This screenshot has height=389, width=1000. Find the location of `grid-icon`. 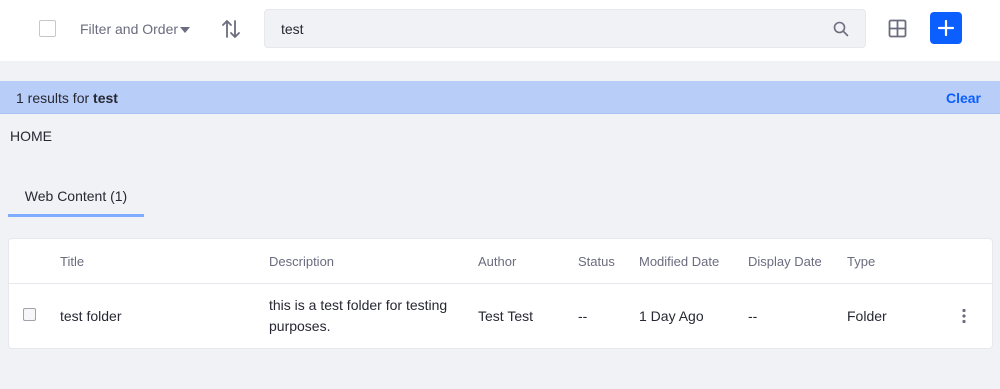

grid-icon is located at coordinates (897, 28).